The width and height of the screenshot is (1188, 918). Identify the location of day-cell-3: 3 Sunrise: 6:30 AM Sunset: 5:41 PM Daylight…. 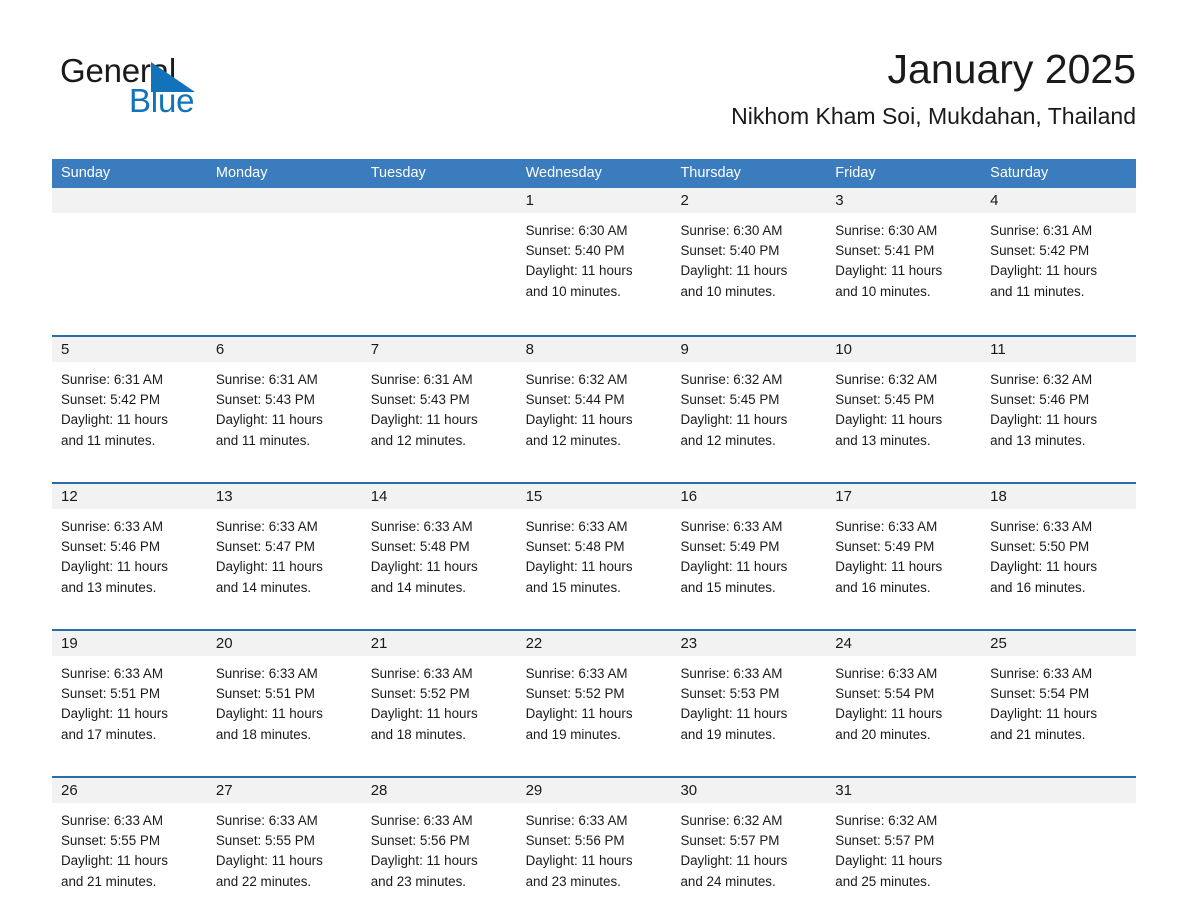
(904, 254).